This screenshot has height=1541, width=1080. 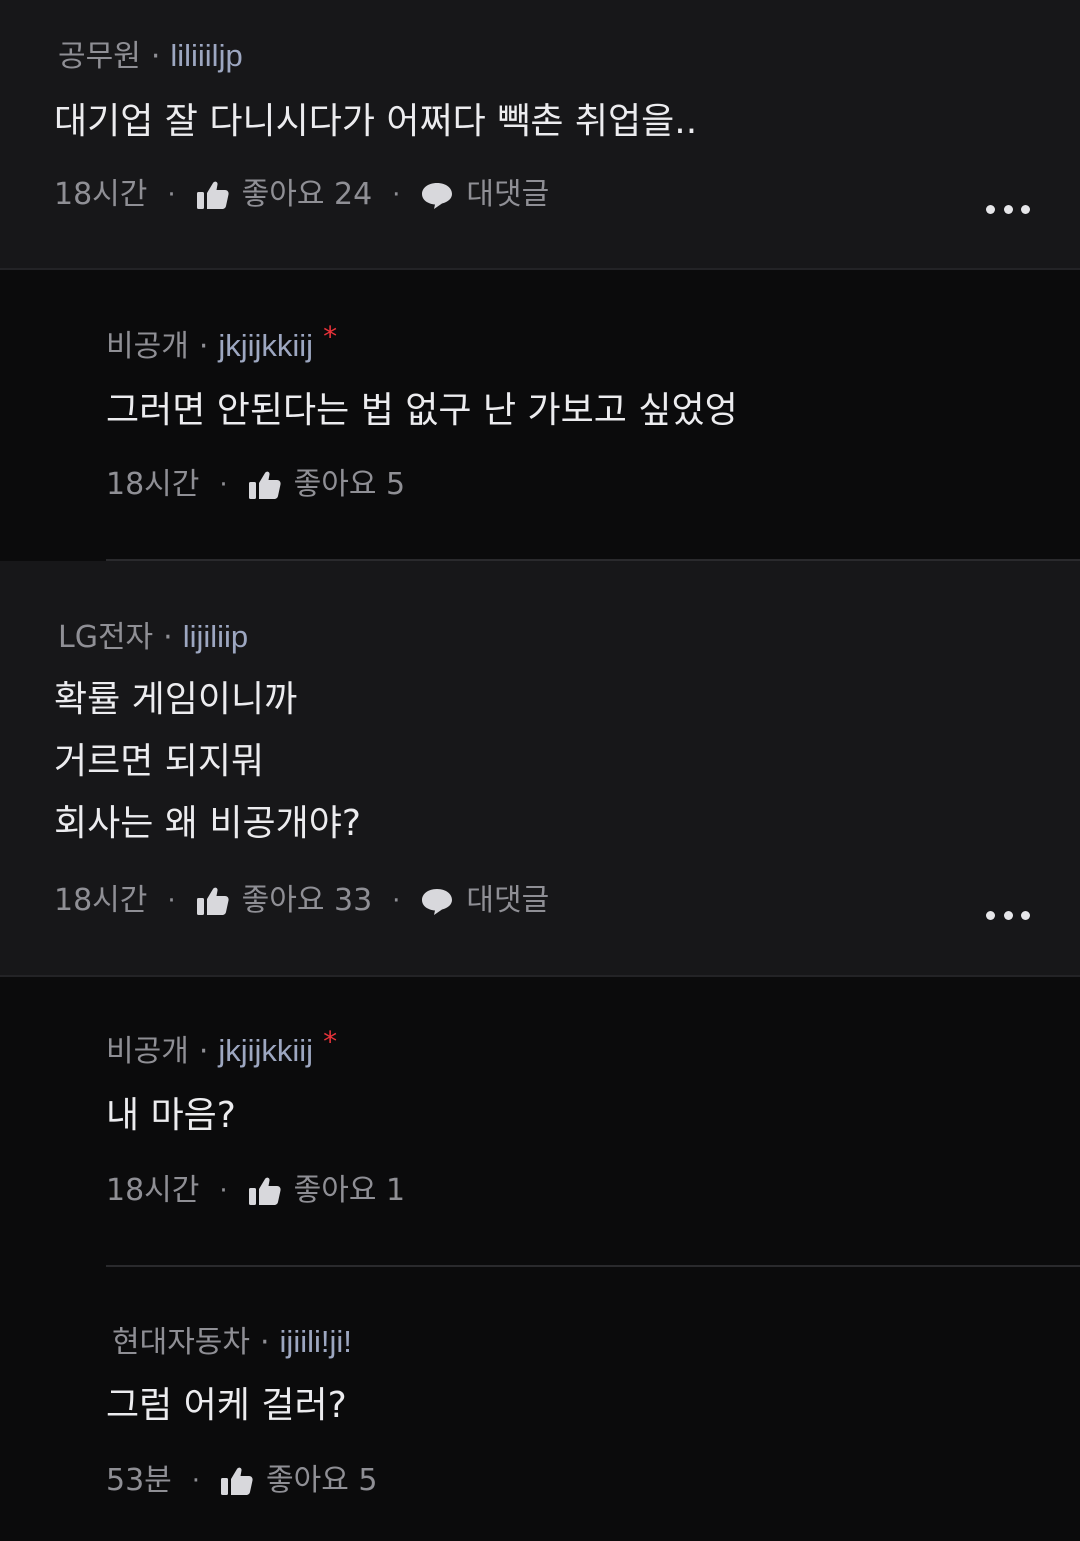 I want to click on author-company: 현대자동차, so click(x=181, y=1342).